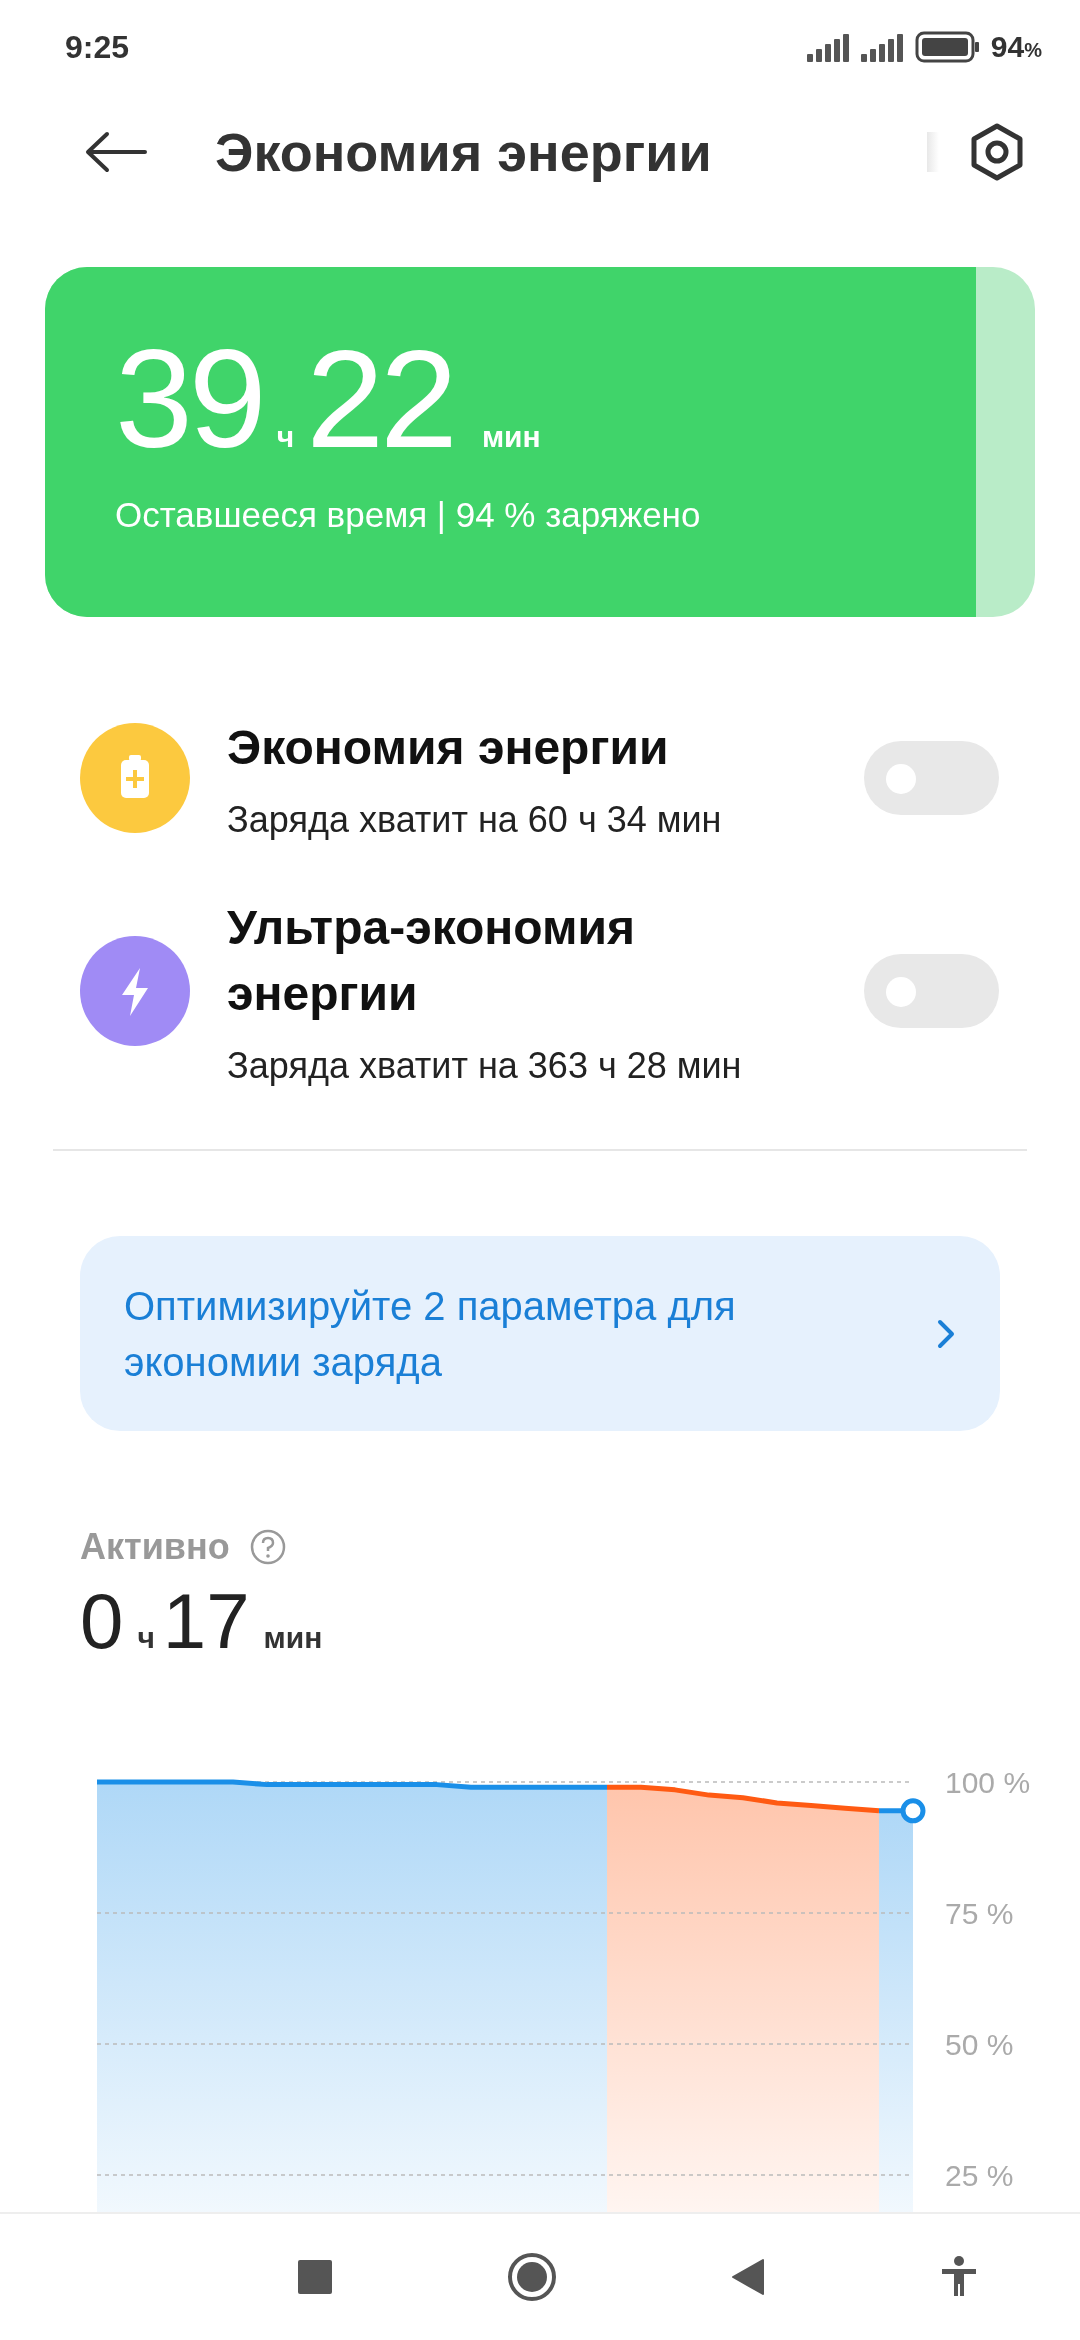 Image resolution: width=1080 pixels, height=2340 pixels. I want to click on battery-icon, so click(947, 47).